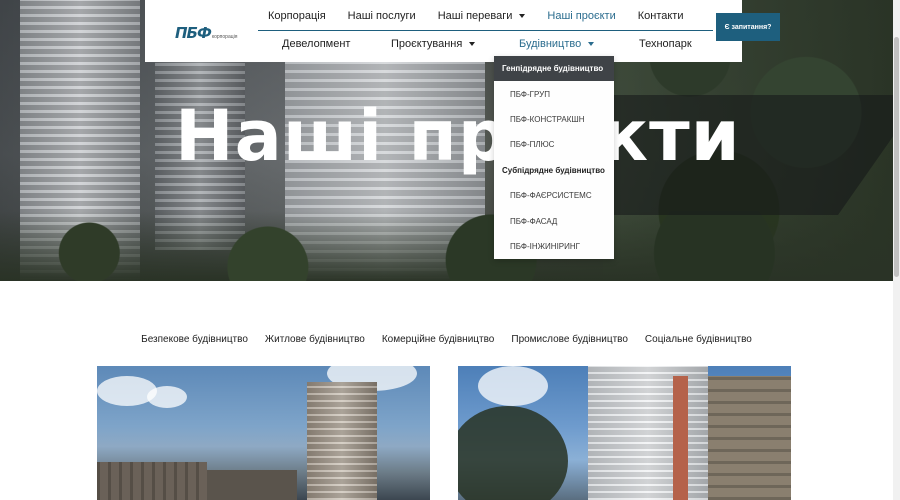 The image size is (900, 500). I want to click on nav-item-advantages: Наші переваги, so click(482, 16).